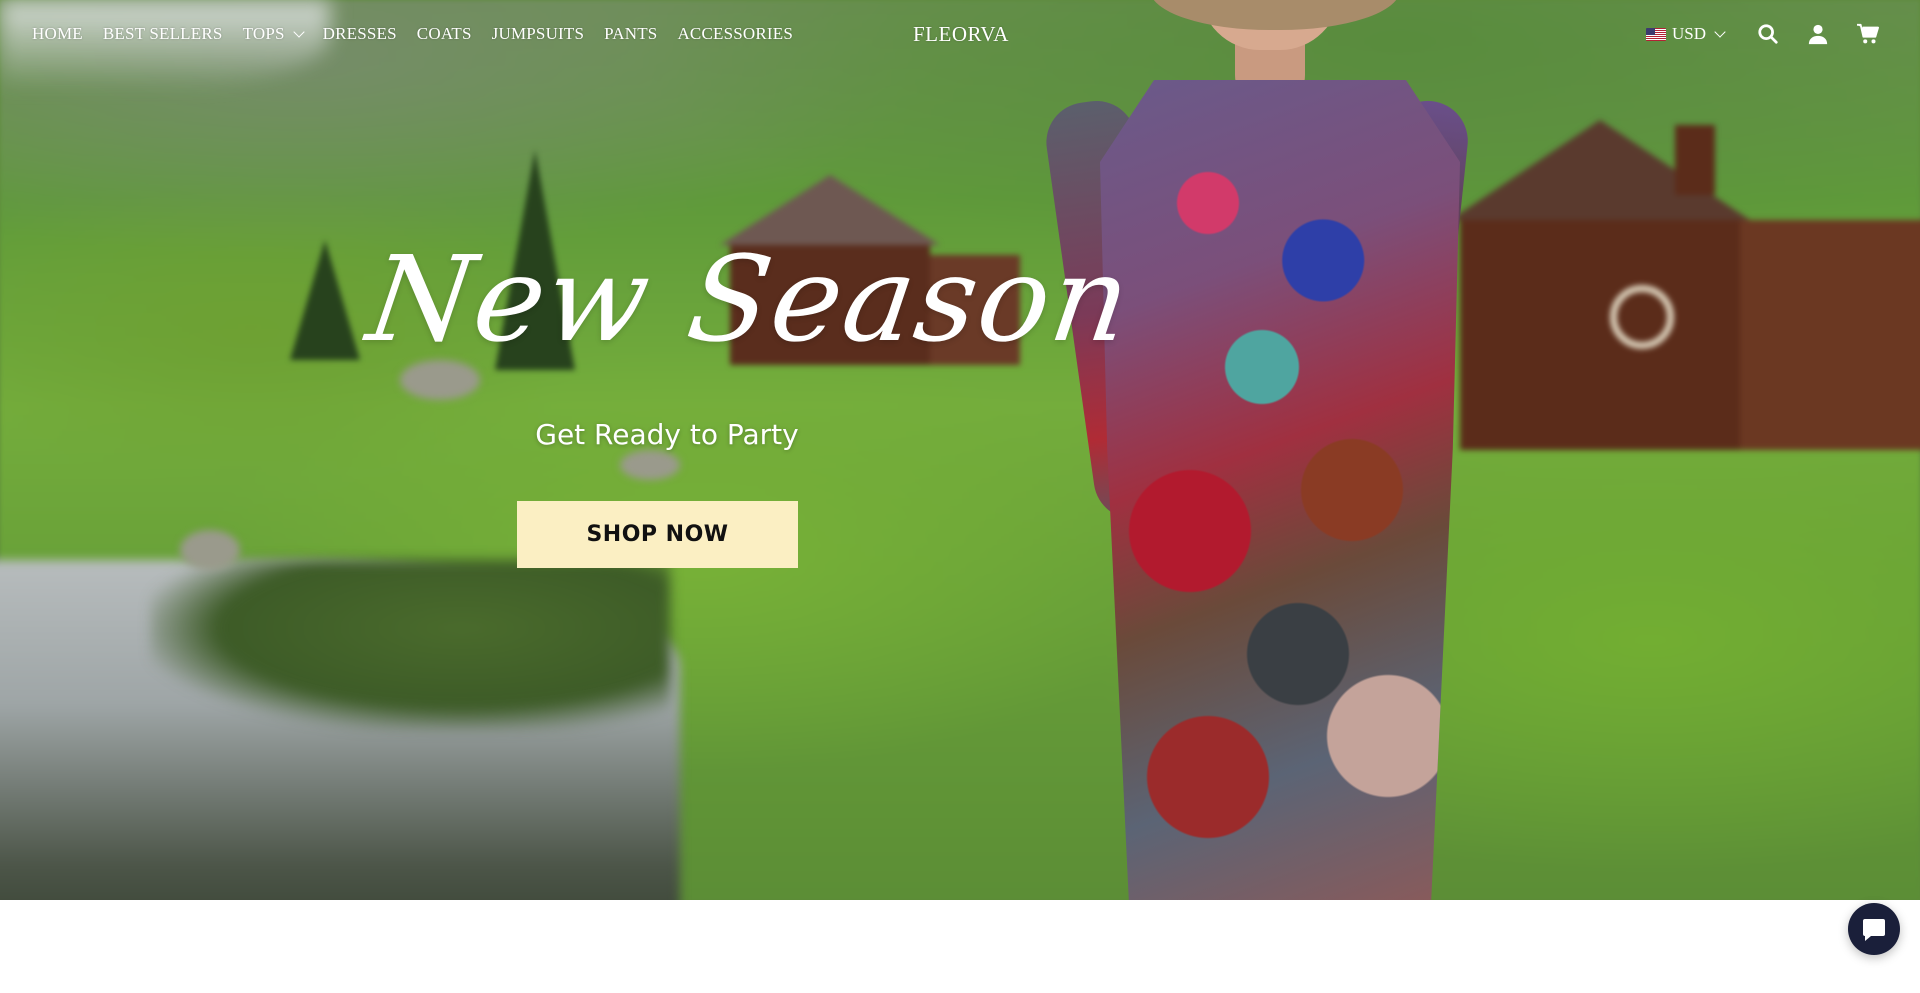 The image size is (1920, 993). I want to click on nav-item-label: HOME, so click(57, 33).